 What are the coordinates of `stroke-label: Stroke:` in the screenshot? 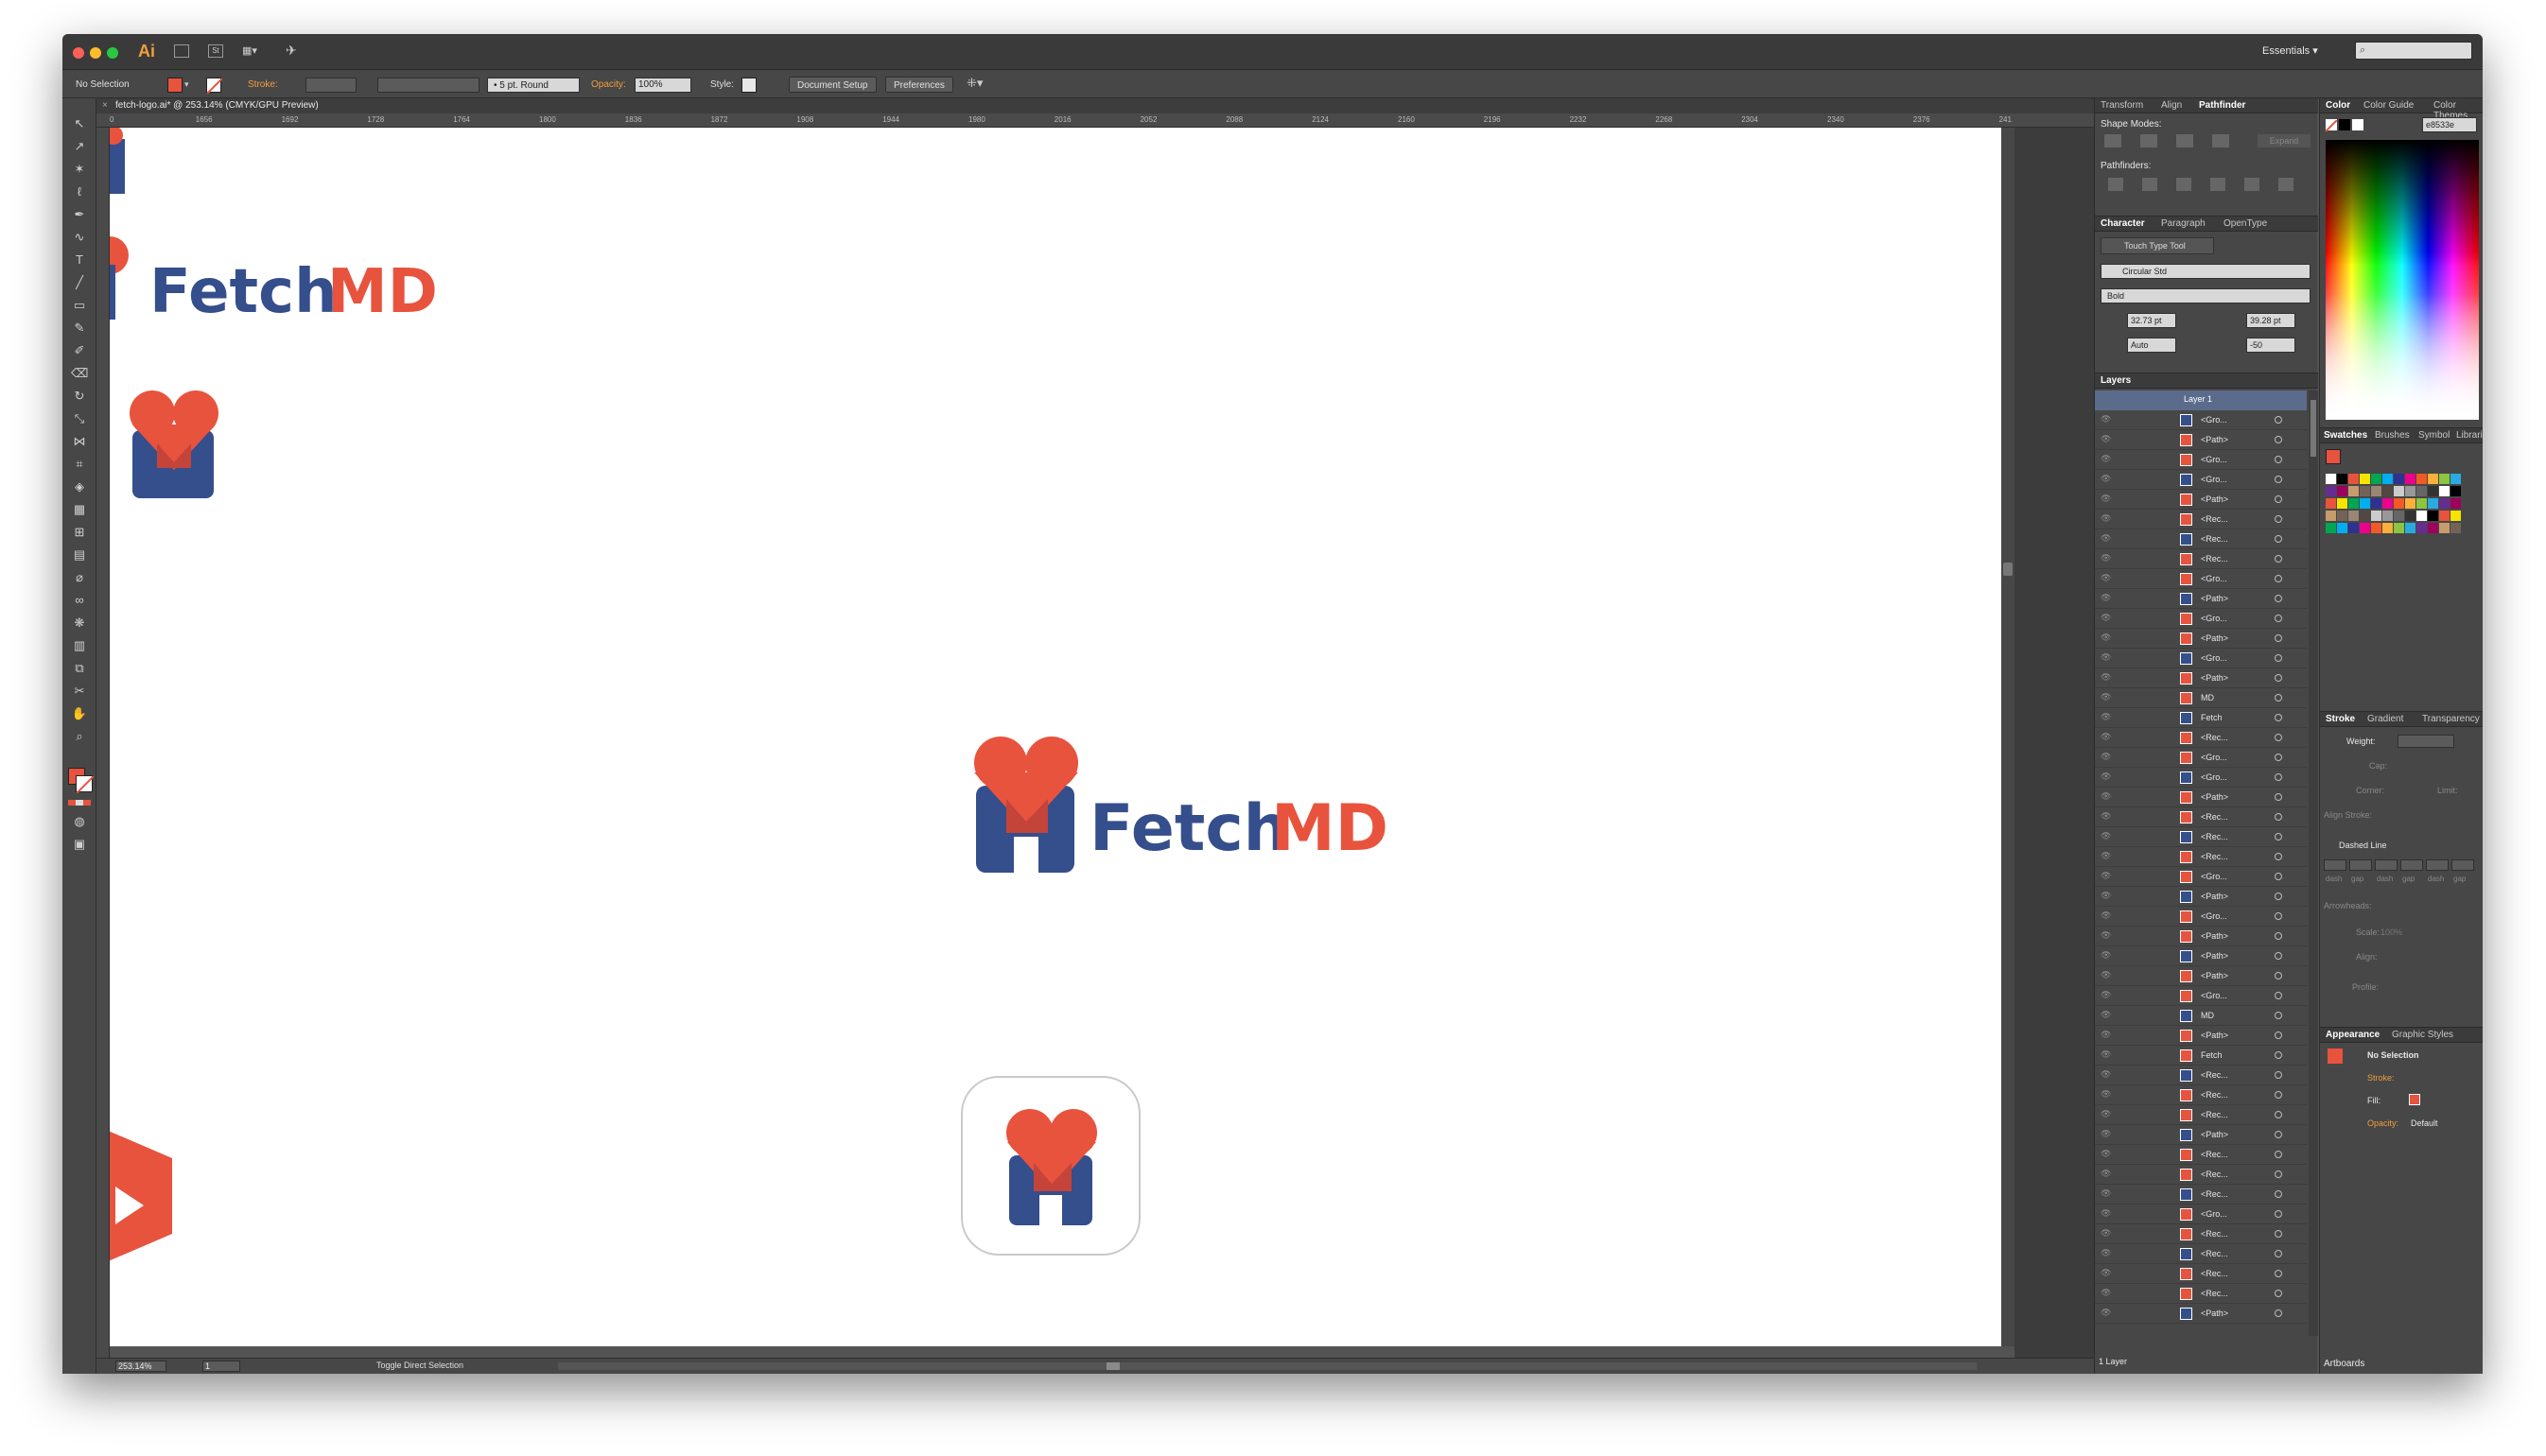 It's located at (263, 85).